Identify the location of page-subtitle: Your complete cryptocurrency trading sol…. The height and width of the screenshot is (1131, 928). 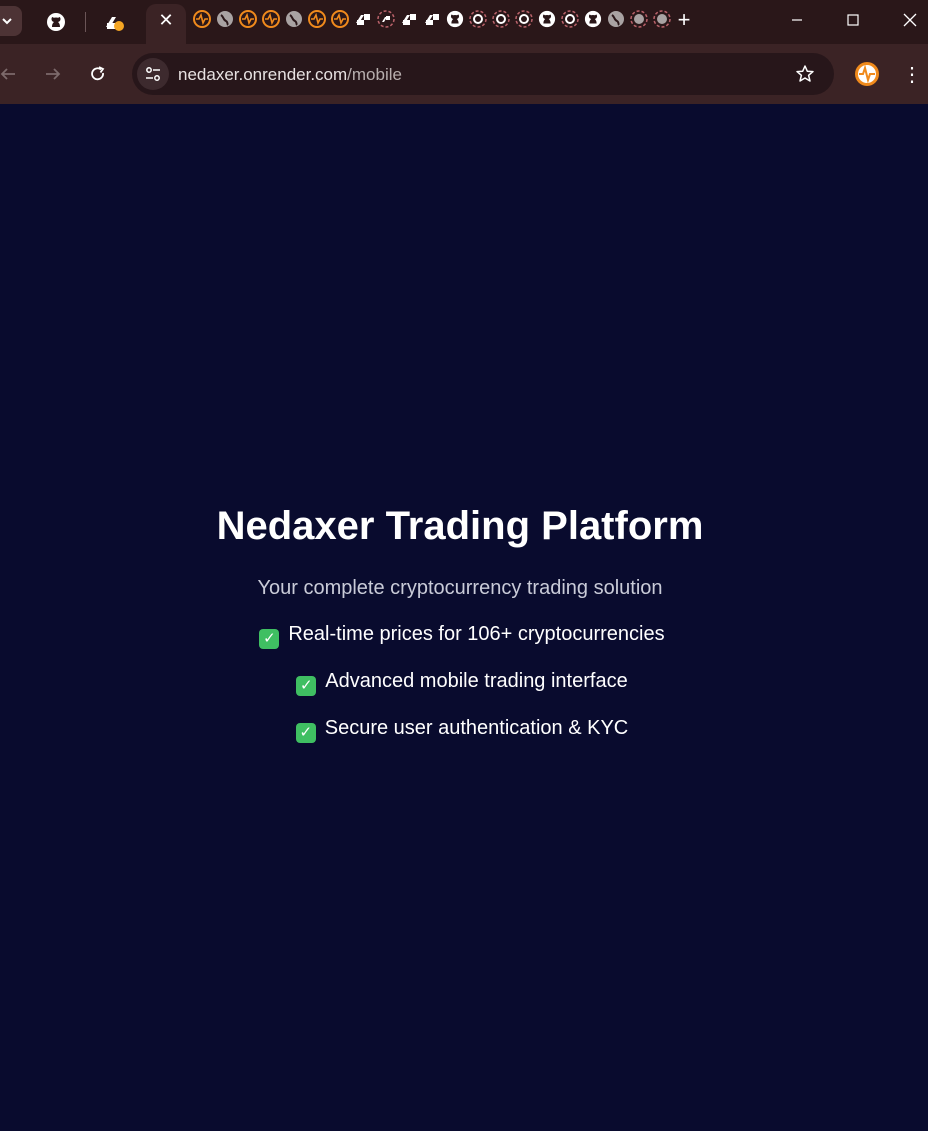
(460, 588).